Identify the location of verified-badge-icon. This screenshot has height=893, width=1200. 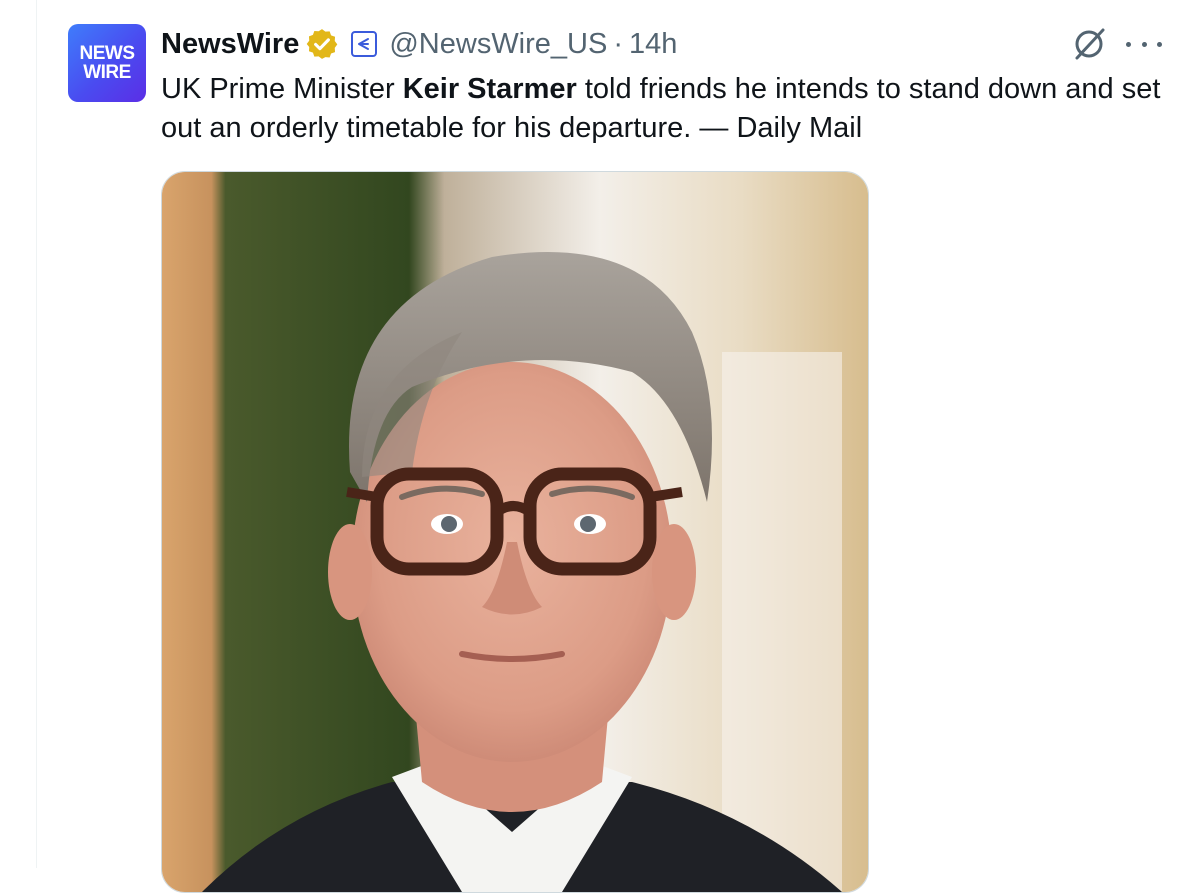
(322, 44).